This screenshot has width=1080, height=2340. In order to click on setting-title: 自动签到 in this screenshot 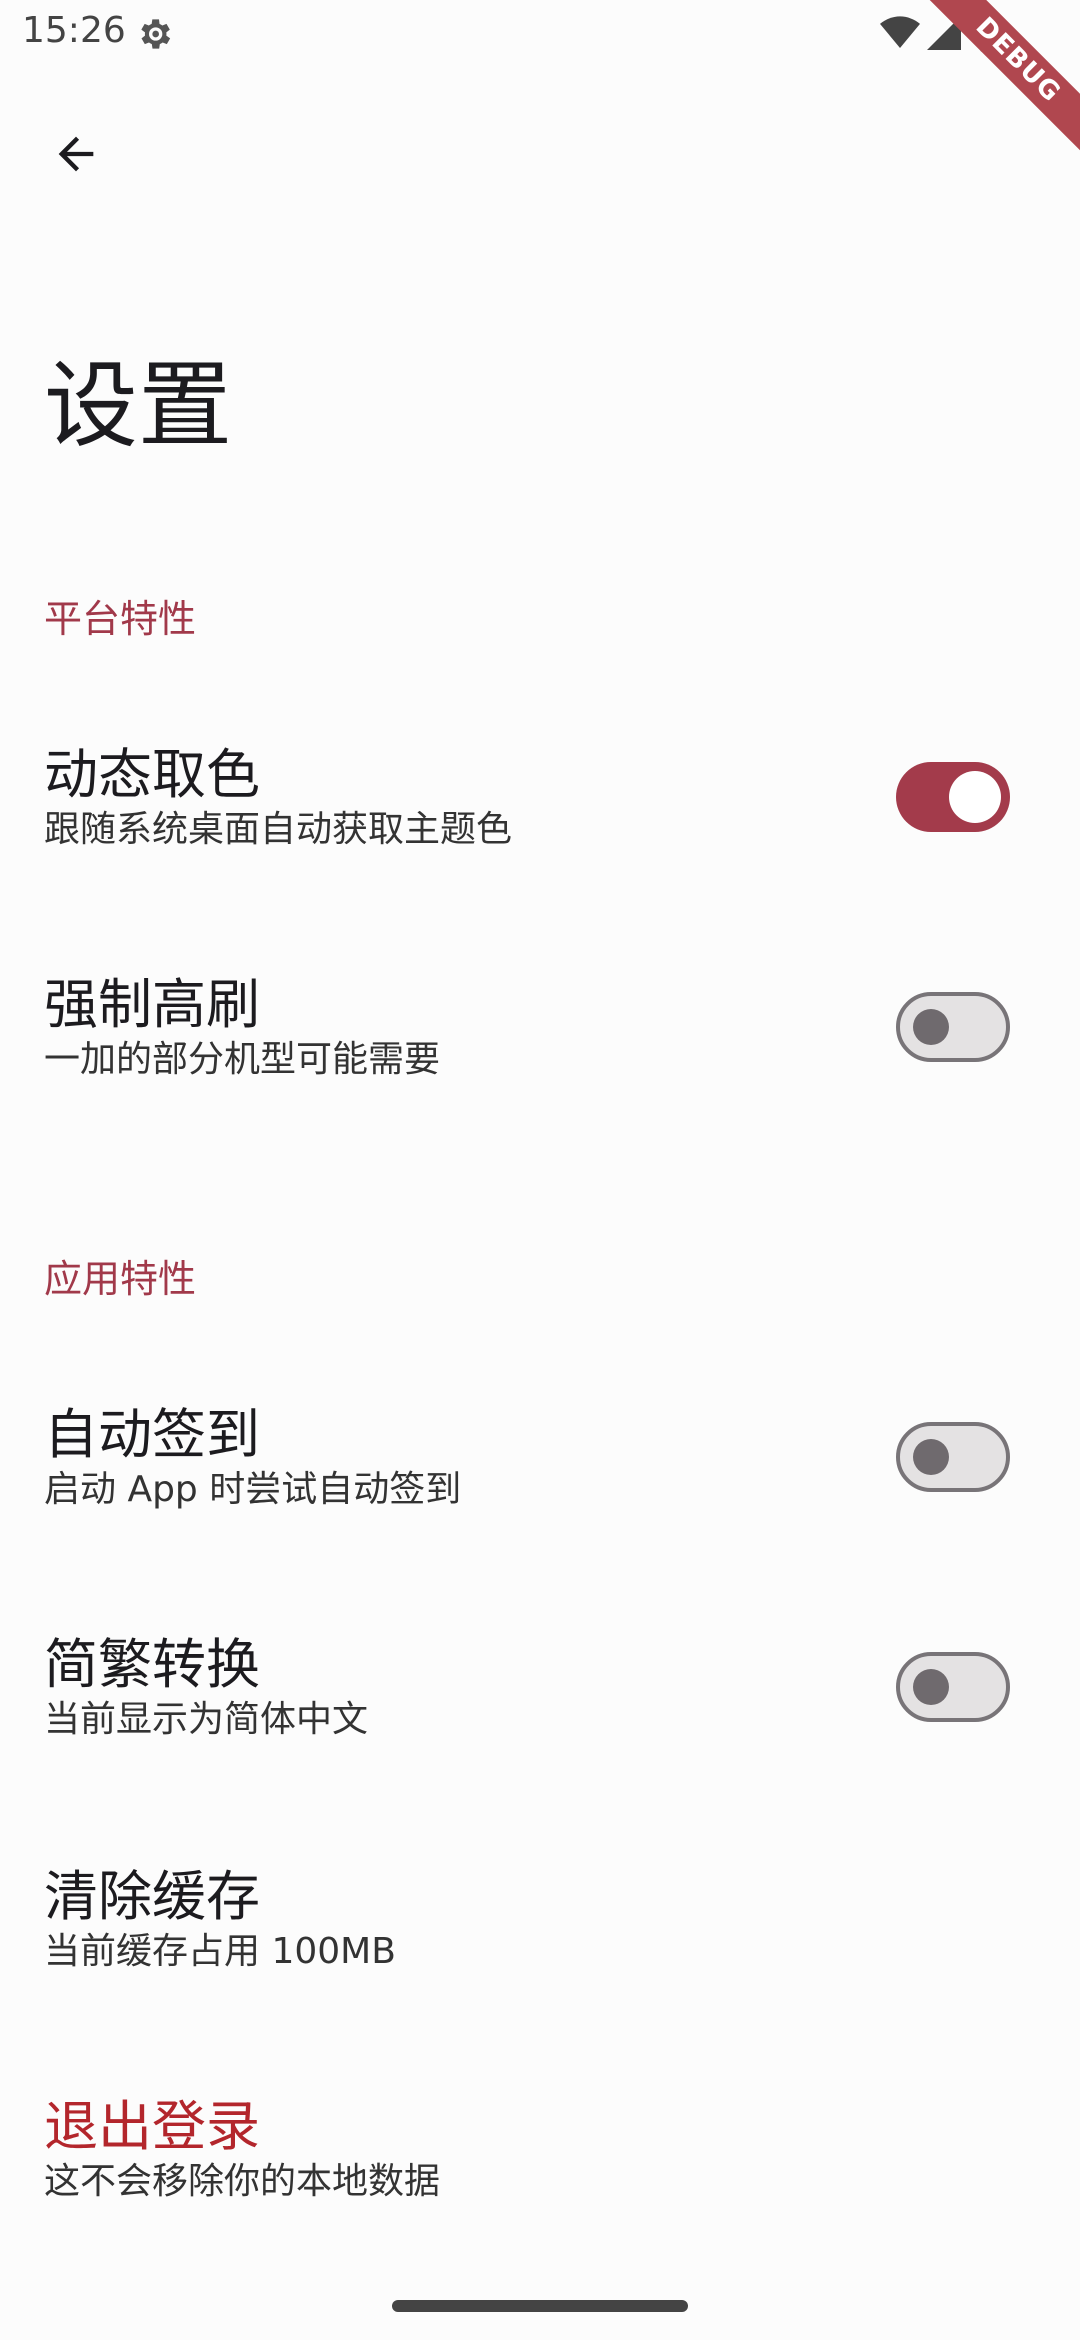, I will do `click(152, 1434)`.